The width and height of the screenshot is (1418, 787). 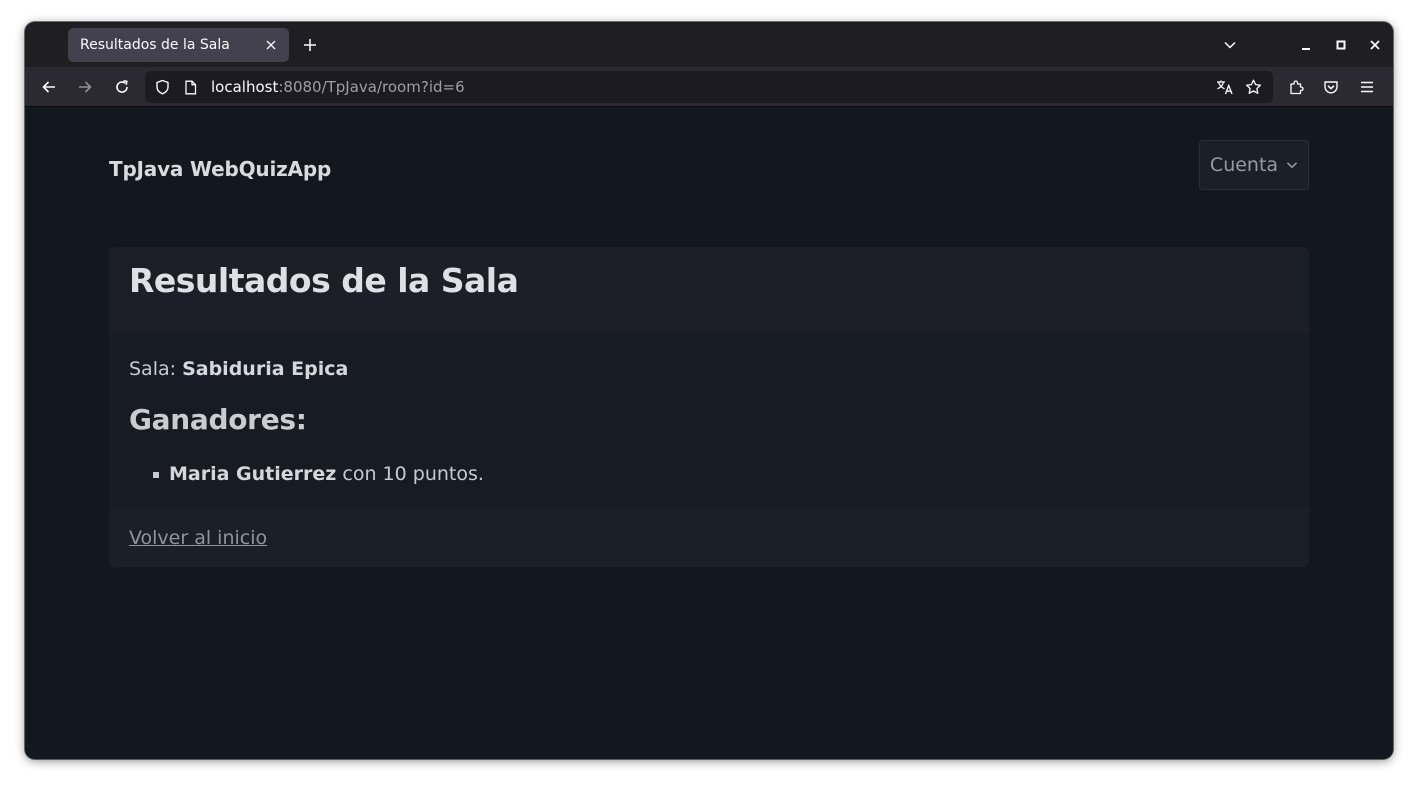 I want to click on list-item: Maria Gutierrez con 10 puntos., so click(x=318, y=474).